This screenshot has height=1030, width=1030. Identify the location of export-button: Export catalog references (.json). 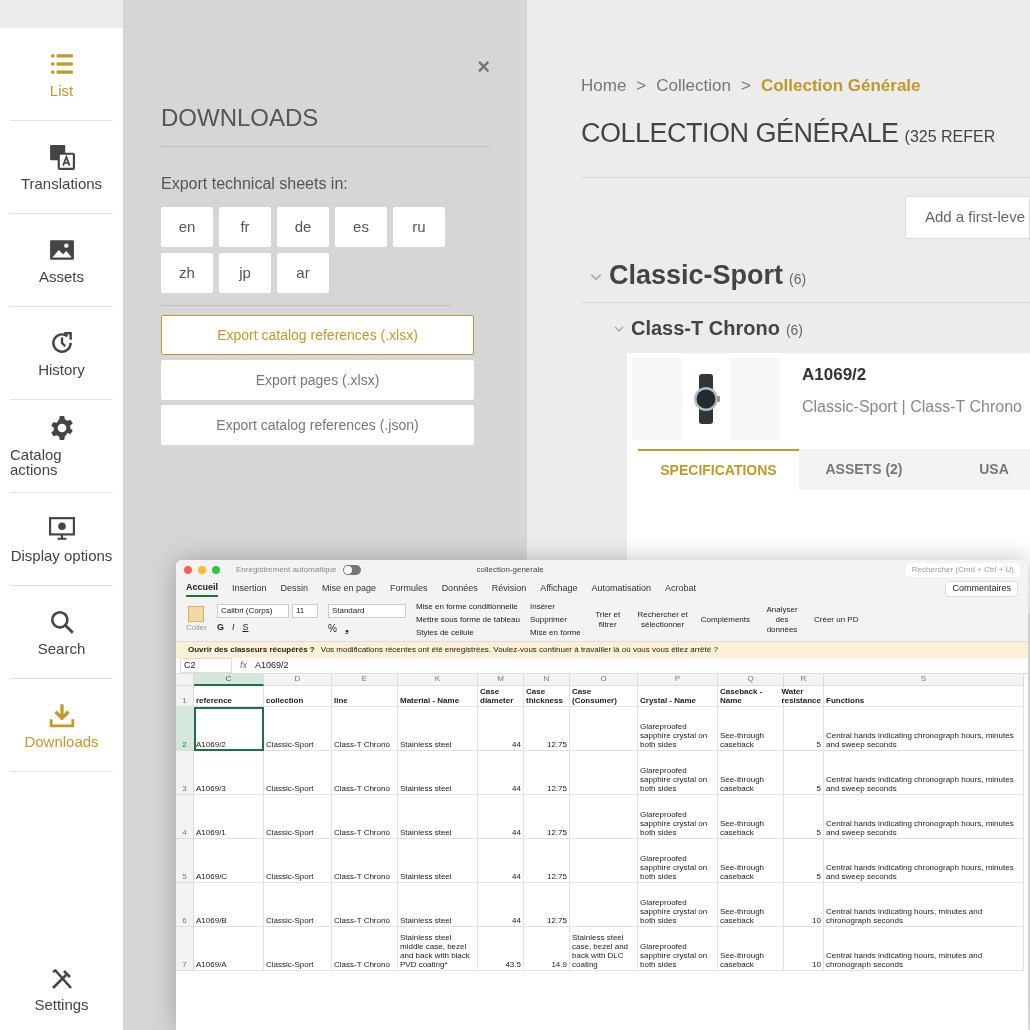
(317, 425).